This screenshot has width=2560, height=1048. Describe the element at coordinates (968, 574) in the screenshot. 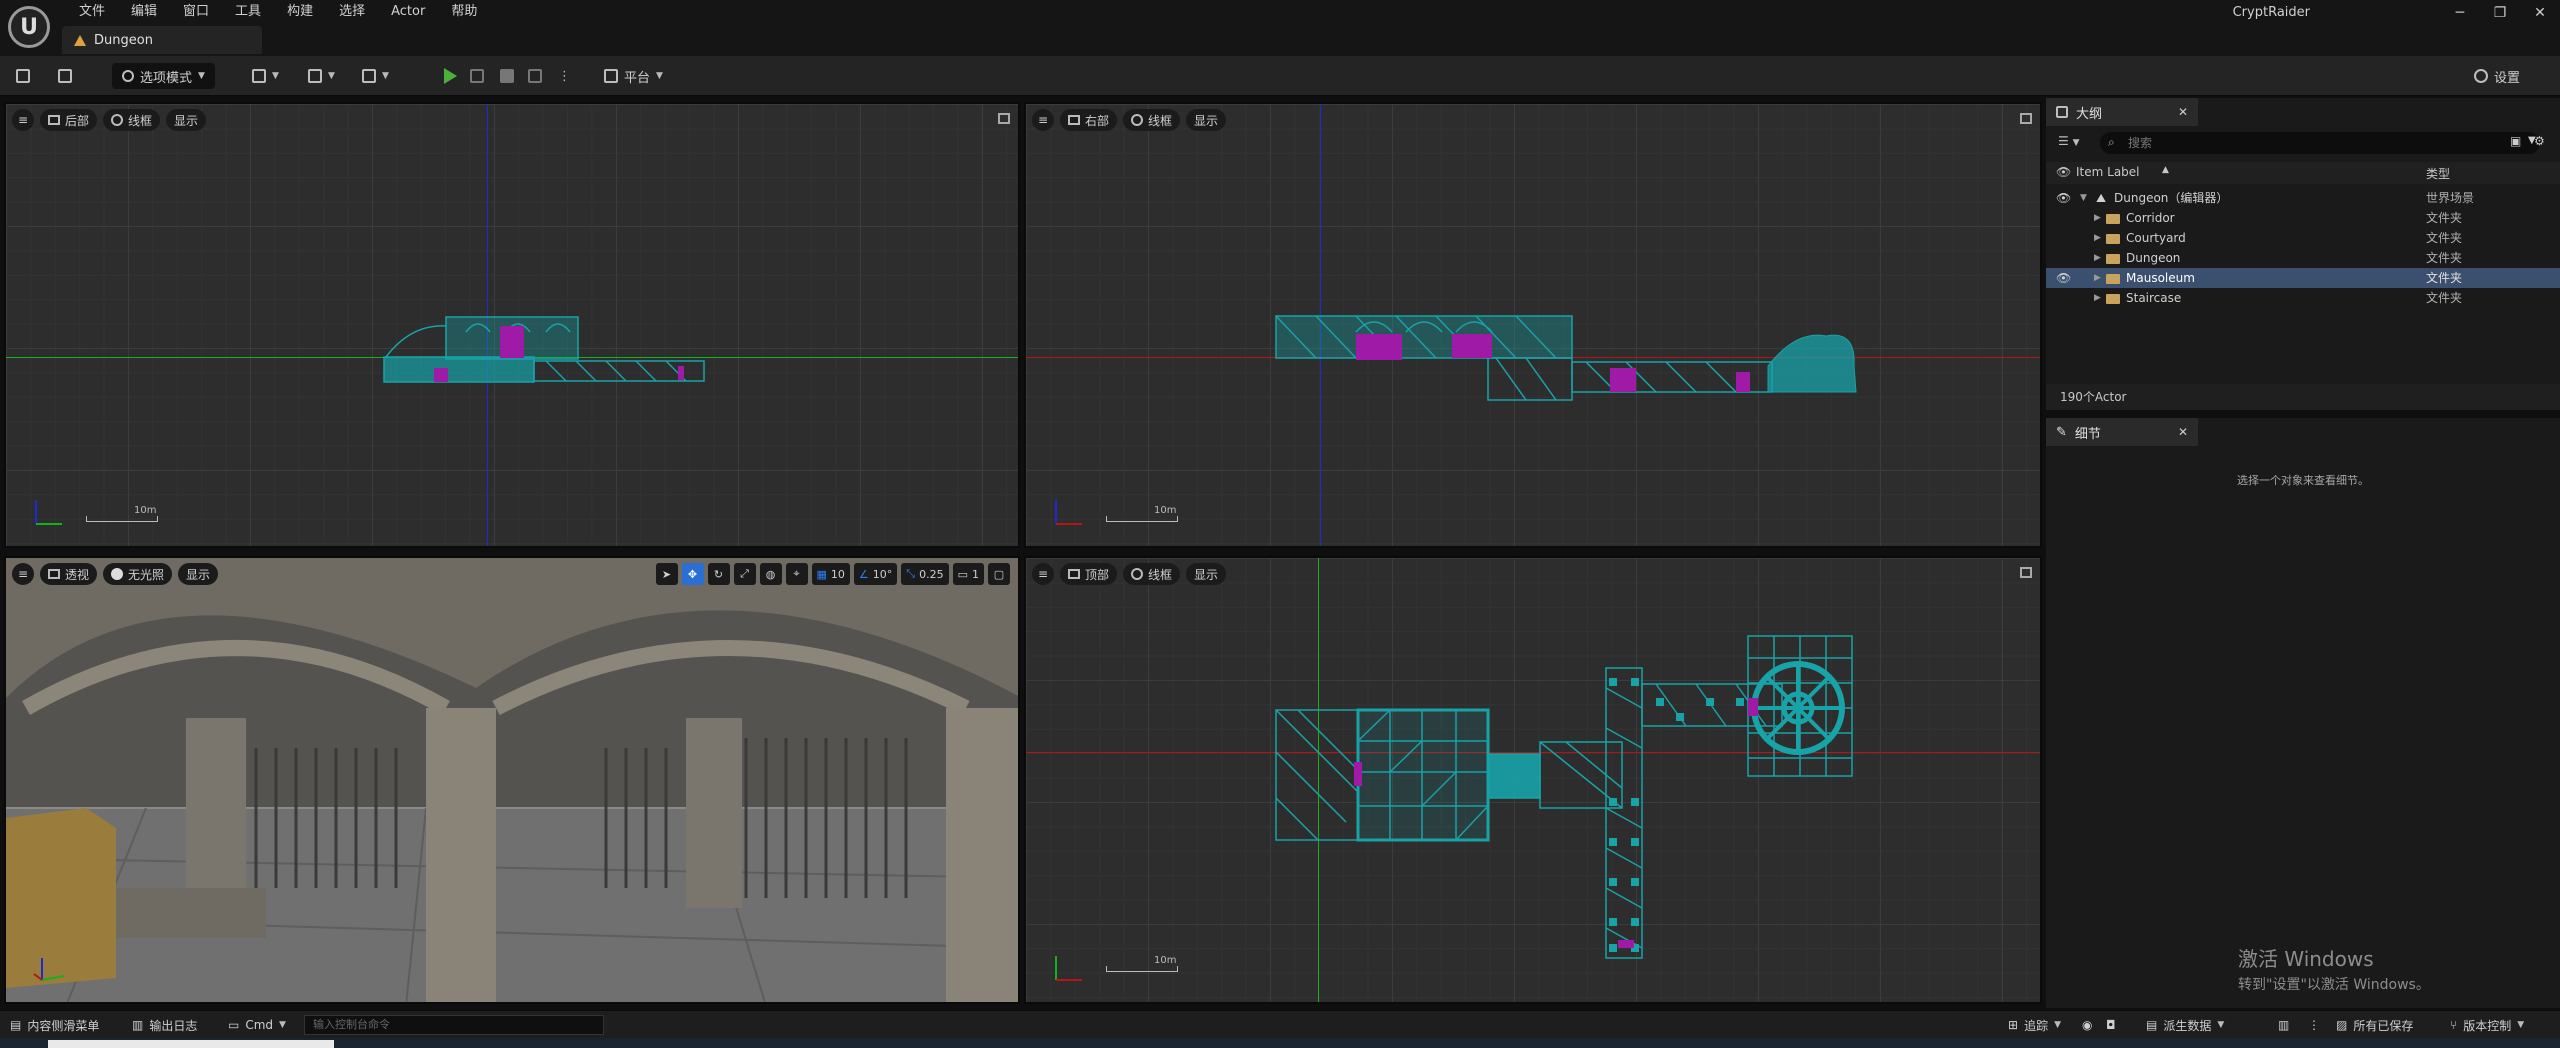

I see `camera-speed-button: ▭ 1` at that location.